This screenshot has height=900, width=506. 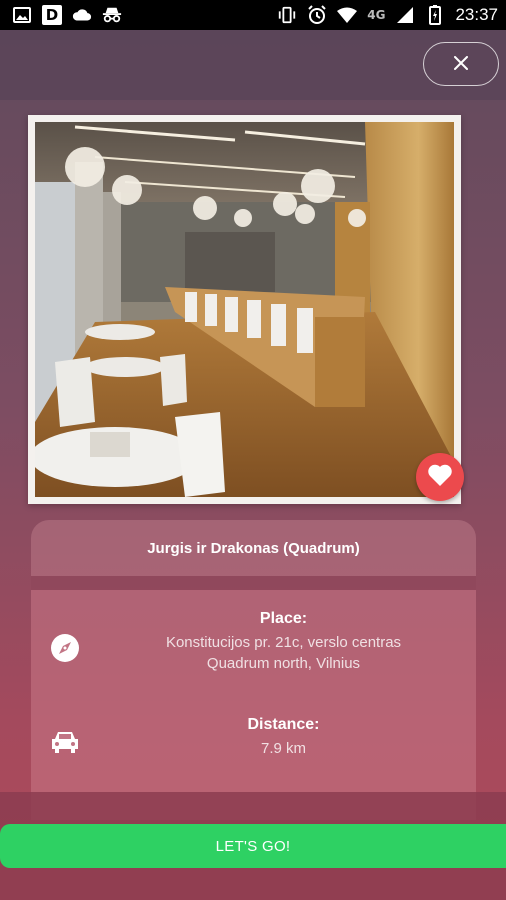 What do you see at coordinates (405, 15) in the screenshot?
I see `signal-icon` at bounding box center [405, 15].